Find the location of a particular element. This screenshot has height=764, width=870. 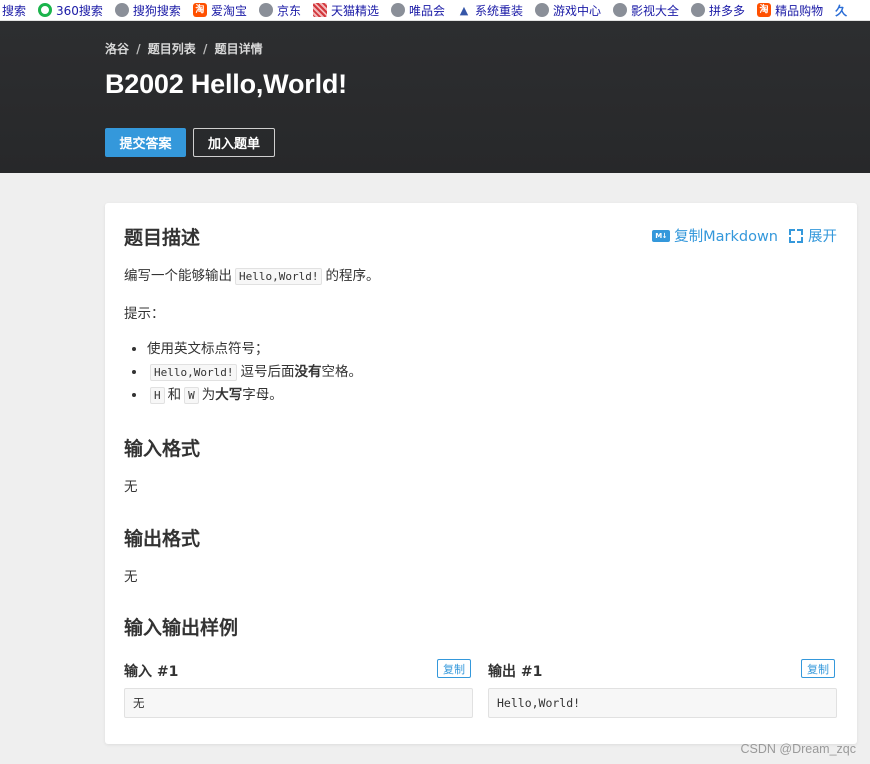

samples-title: 输入输出样例 is located at coordinates (181, 628).